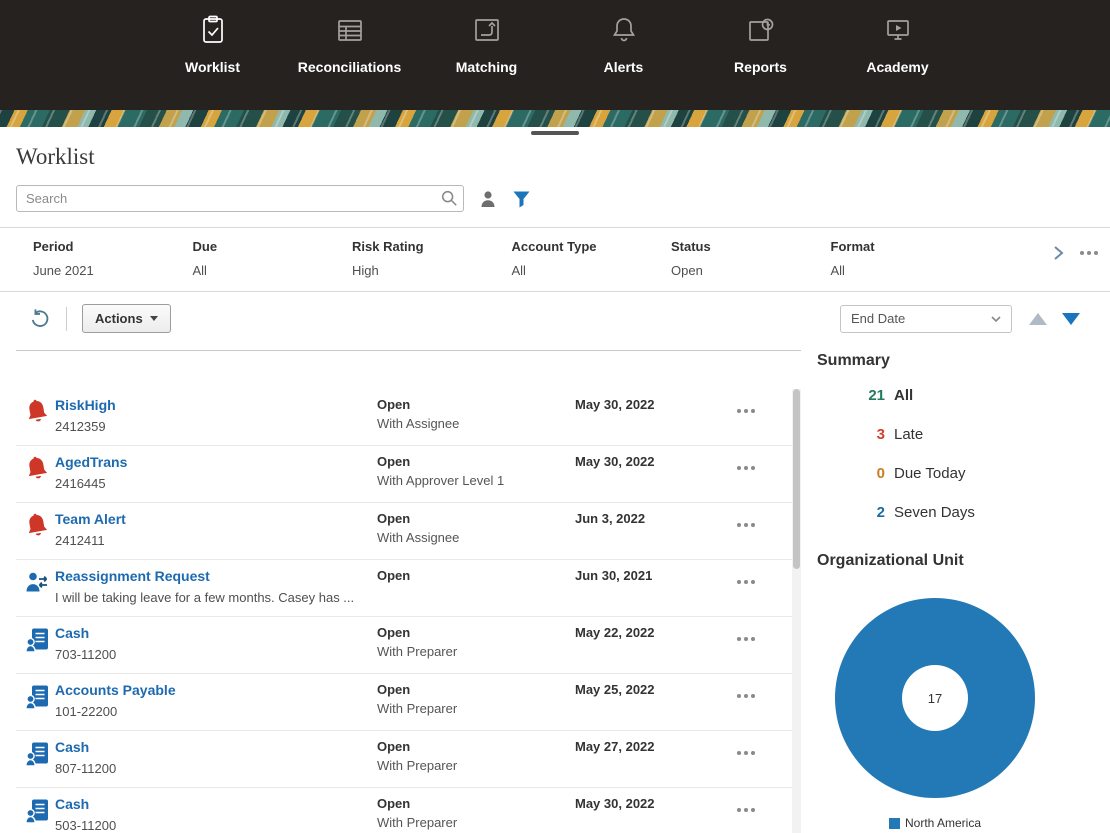 The width and height of the screenshot is (1110, 833). I want to click on nav-label: Academy, so click(897, 67).